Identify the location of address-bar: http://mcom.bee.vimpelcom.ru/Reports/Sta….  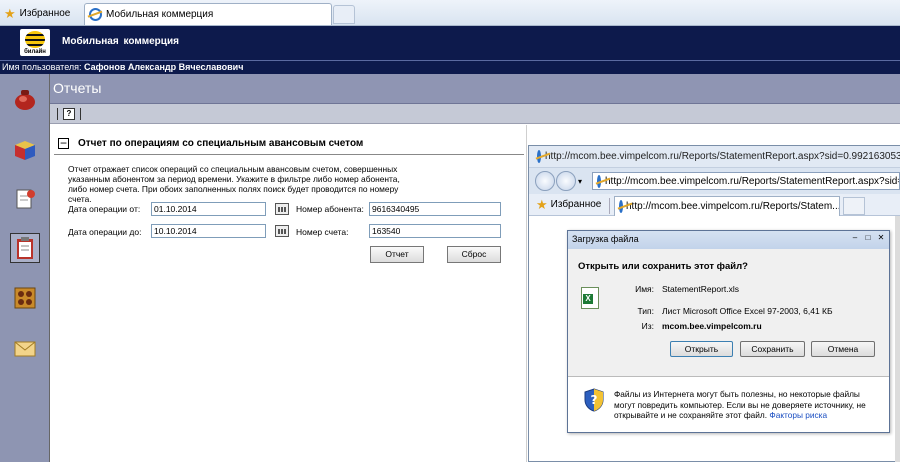
(746, 181).